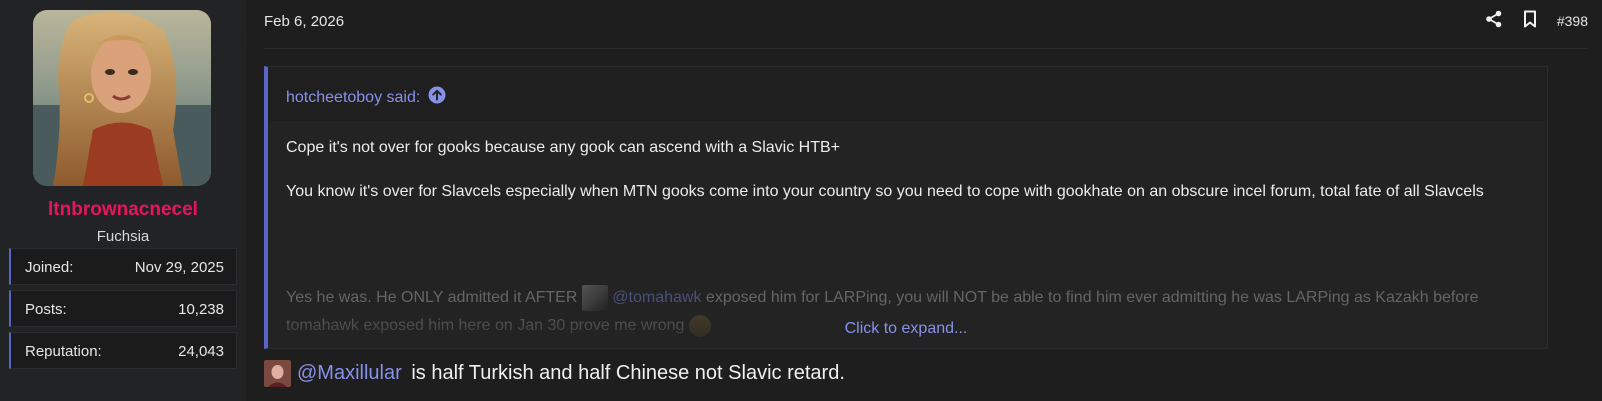 This screenshot has width=1602, height=401. Describe the element at coordinates (1530, 21) in the screenshot. I see `bookmark-icon` at that location.